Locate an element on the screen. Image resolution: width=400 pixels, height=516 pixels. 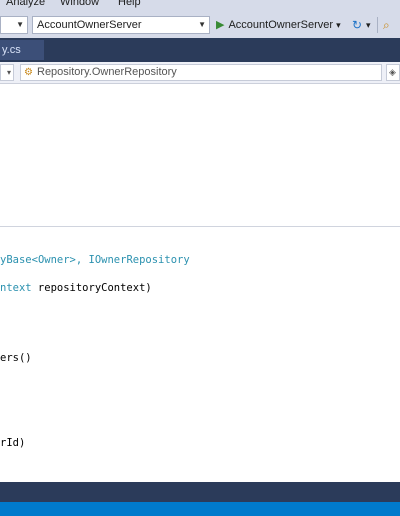
menu-analyze: Analyze is located at coordinates (25, 4).